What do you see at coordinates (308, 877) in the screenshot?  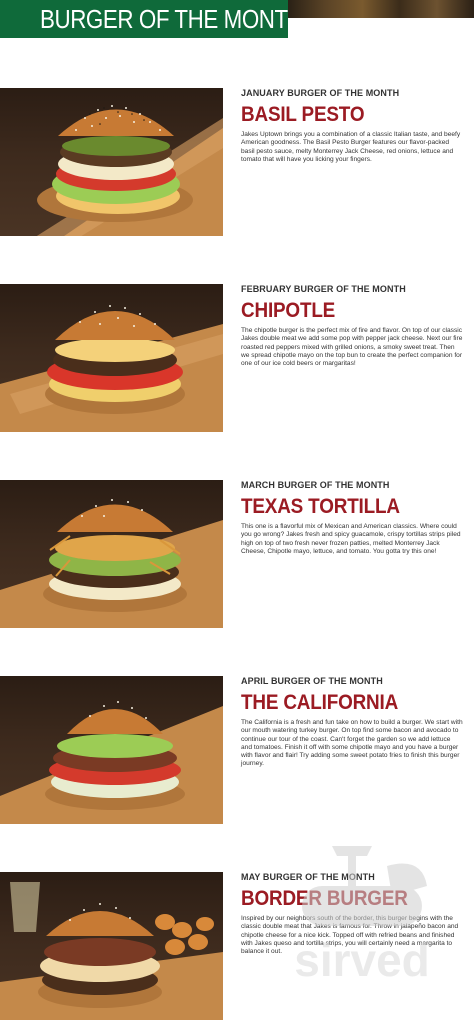 I see `burger-month-label: MAY BURGER OF THE MONTH` at bounding box center [308, 877].